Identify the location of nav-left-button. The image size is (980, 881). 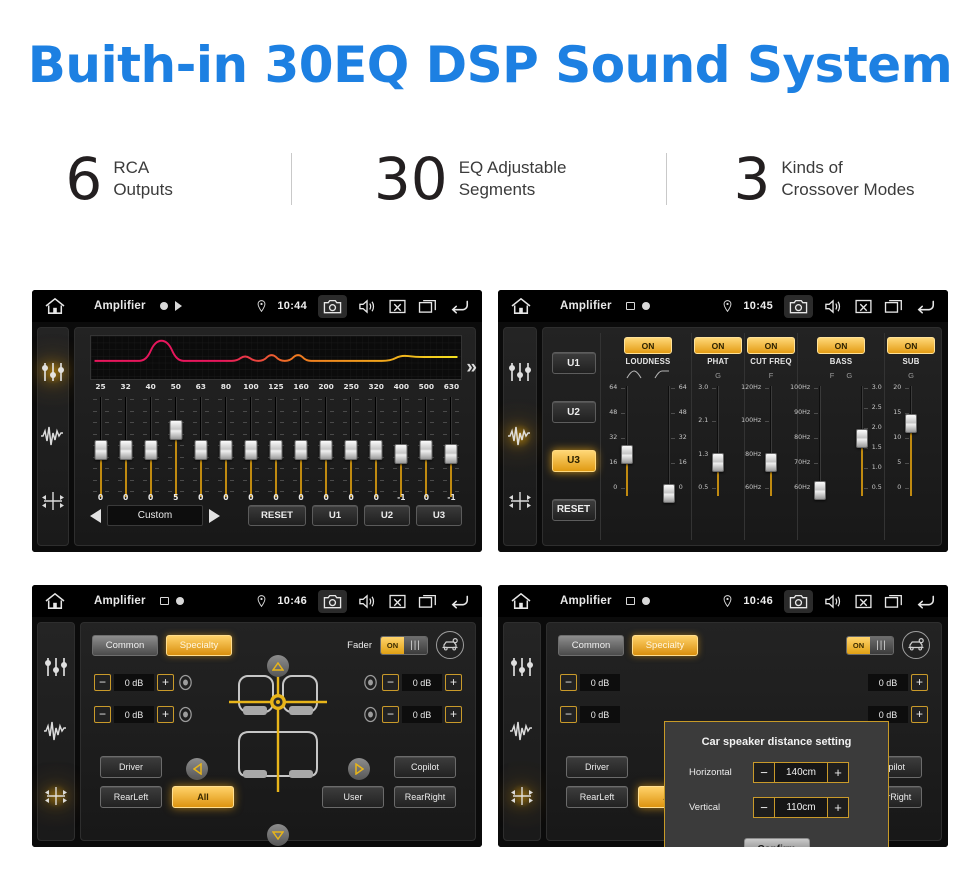
(197, 769).